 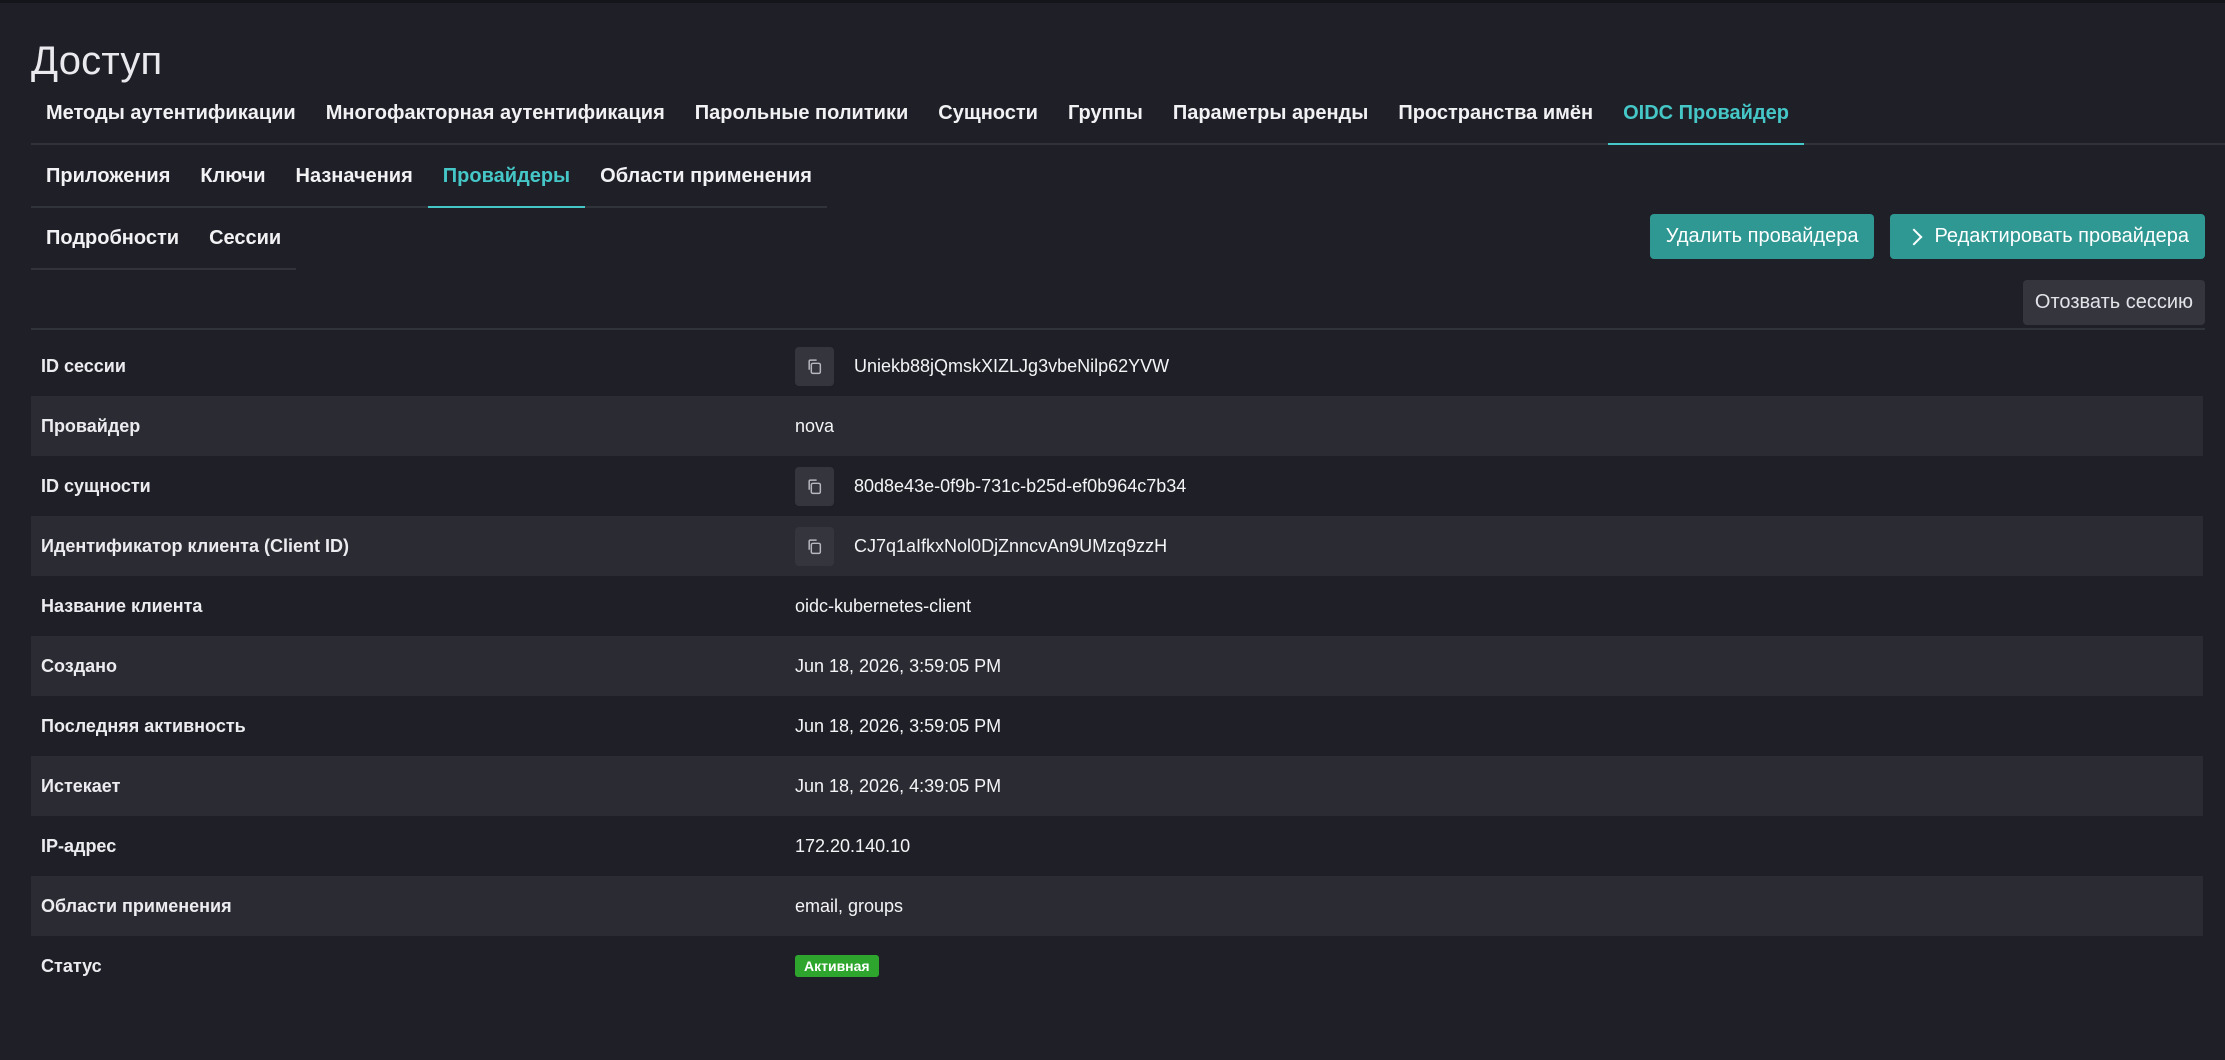 I want to click on detail-value: oidc-kubernetes-client, so click(x=883, y=605).